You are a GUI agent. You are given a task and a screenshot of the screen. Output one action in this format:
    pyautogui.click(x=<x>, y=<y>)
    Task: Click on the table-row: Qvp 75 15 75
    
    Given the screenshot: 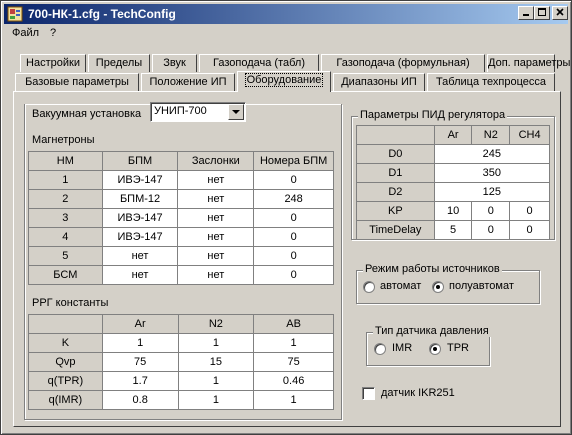 What is the action you would take?
    pyautogui.click(x=181, y=362)
    